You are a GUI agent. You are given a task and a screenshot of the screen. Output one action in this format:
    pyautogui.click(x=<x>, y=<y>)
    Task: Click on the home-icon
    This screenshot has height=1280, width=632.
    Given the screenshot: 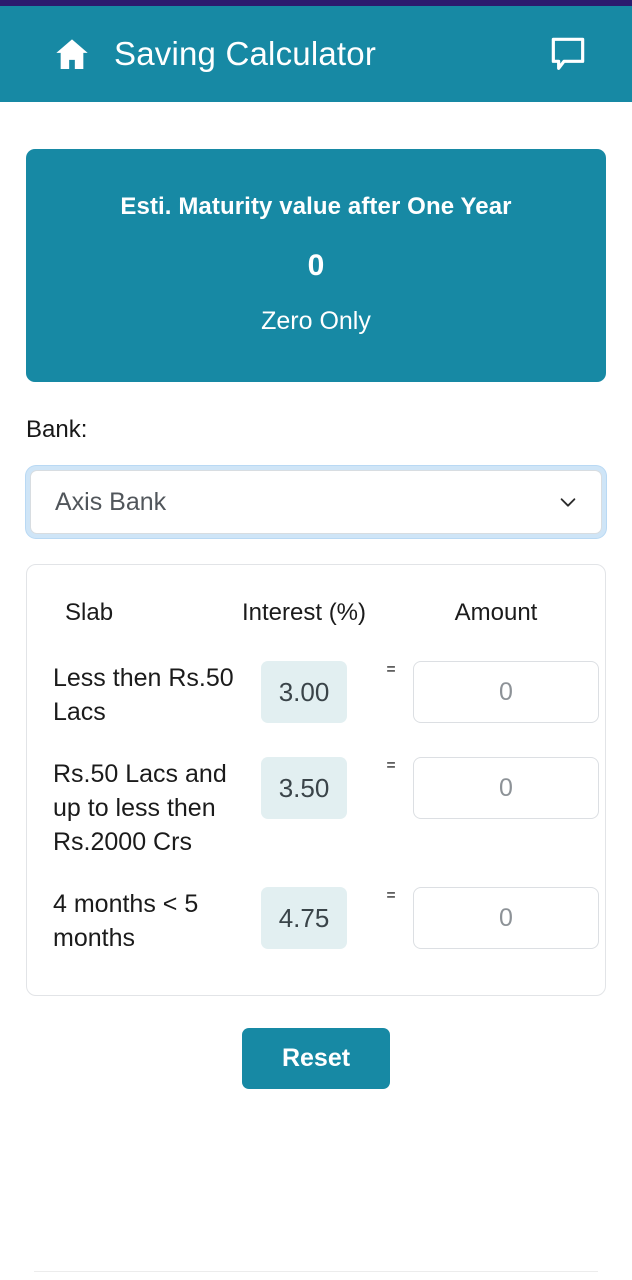 What is the action you would take?
    pyautogui.click(x=72, y=54)
    